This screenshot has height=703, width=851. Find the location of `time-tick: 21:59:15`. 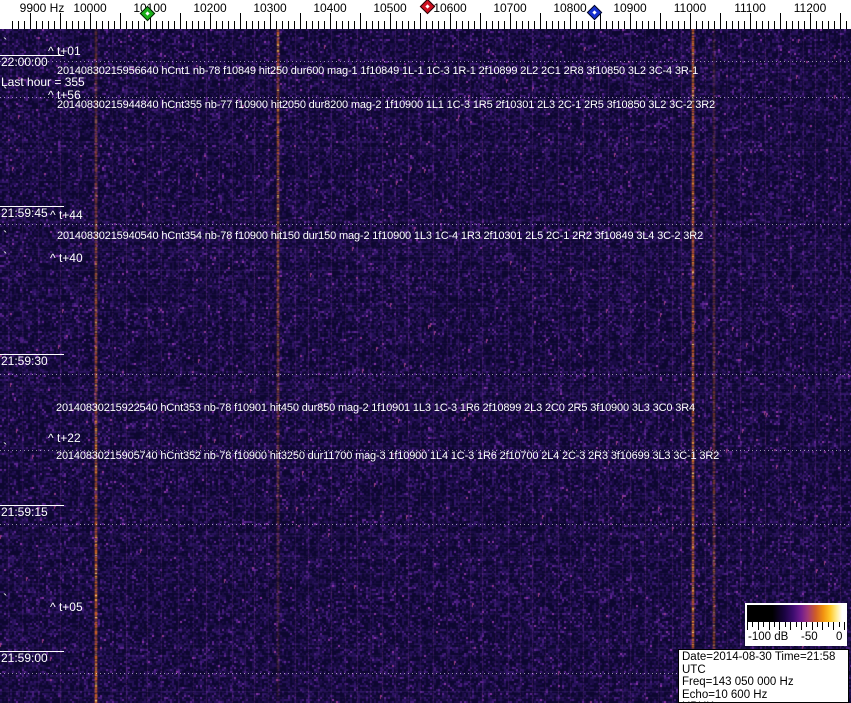

time-tick: 21:59:15 is located at coordinates (32, 512).